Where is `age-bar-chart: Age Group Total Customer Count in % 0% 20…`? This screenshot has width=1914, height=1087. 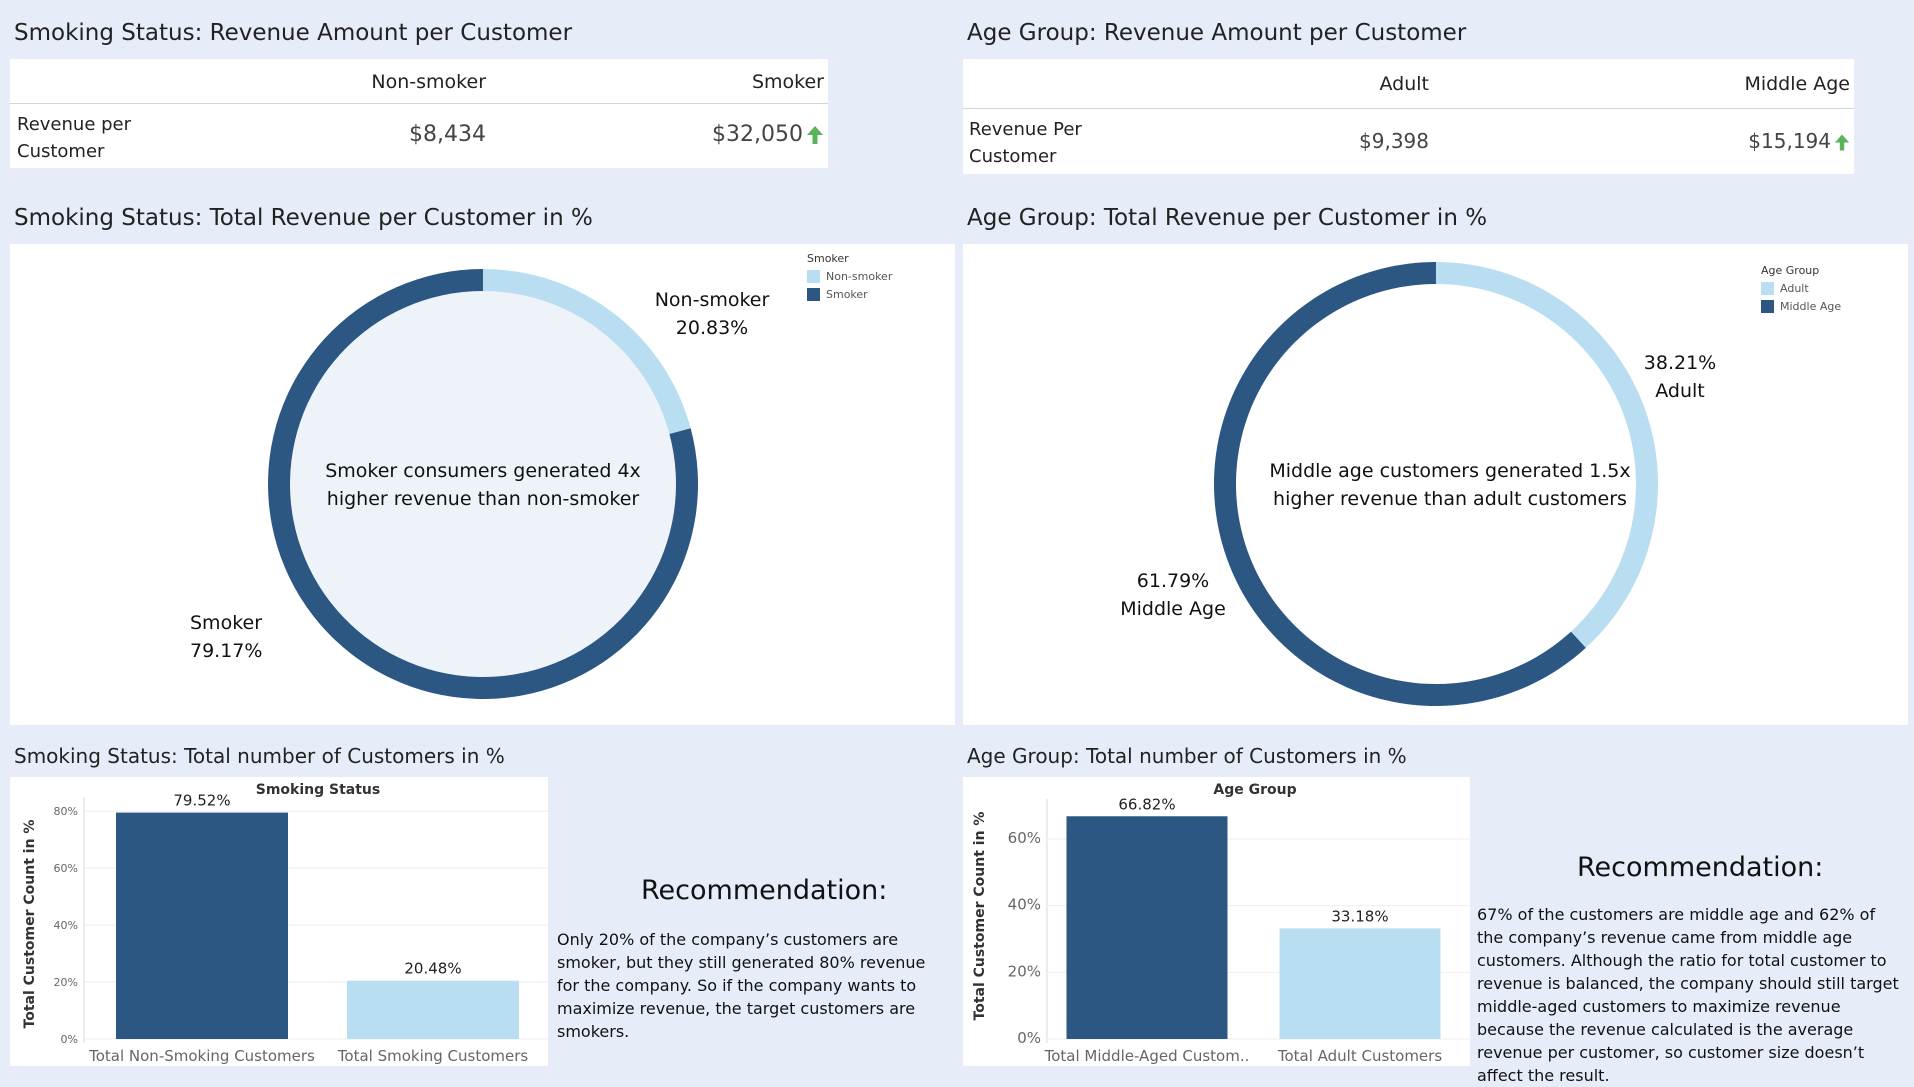 age-bar-chart: Age Group Total Customer Count in % 0% 20… is located at coordinates (1221, 923).